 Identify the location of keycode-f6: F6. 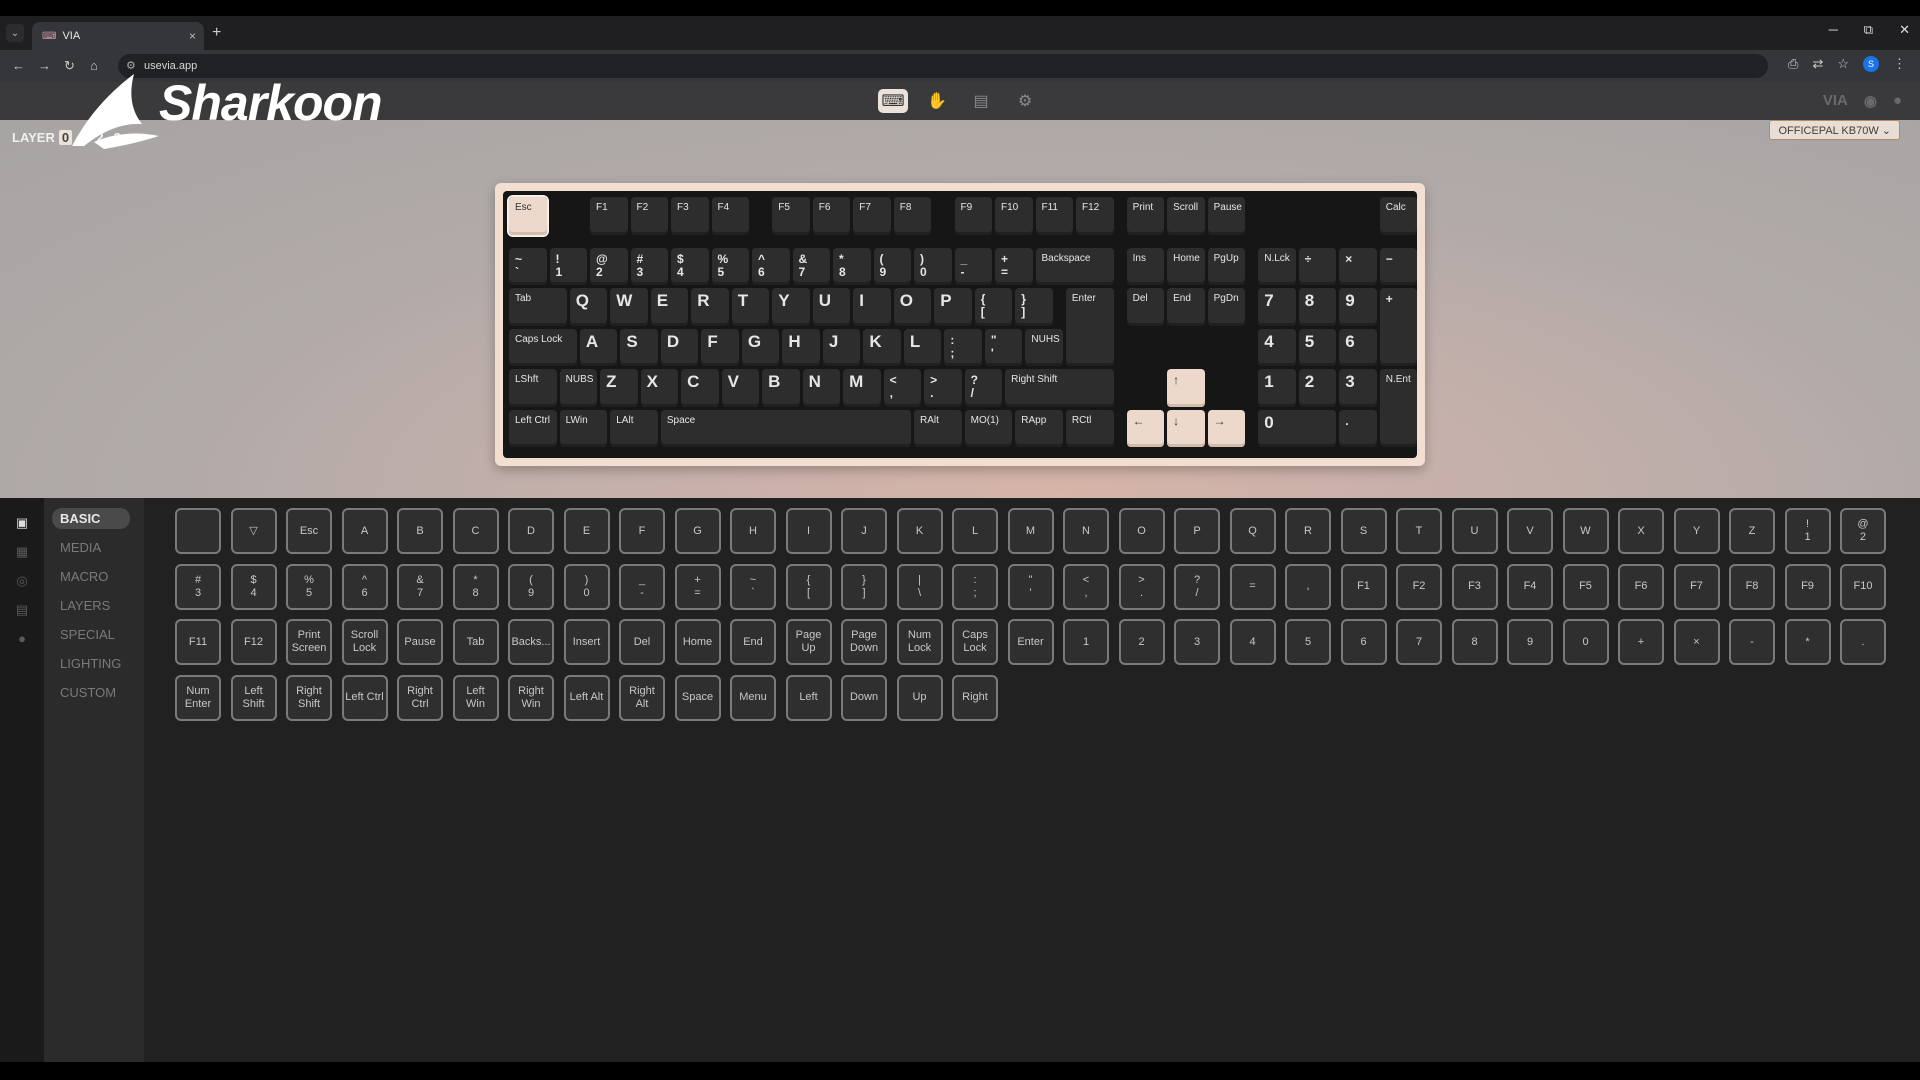
(1641, 586).